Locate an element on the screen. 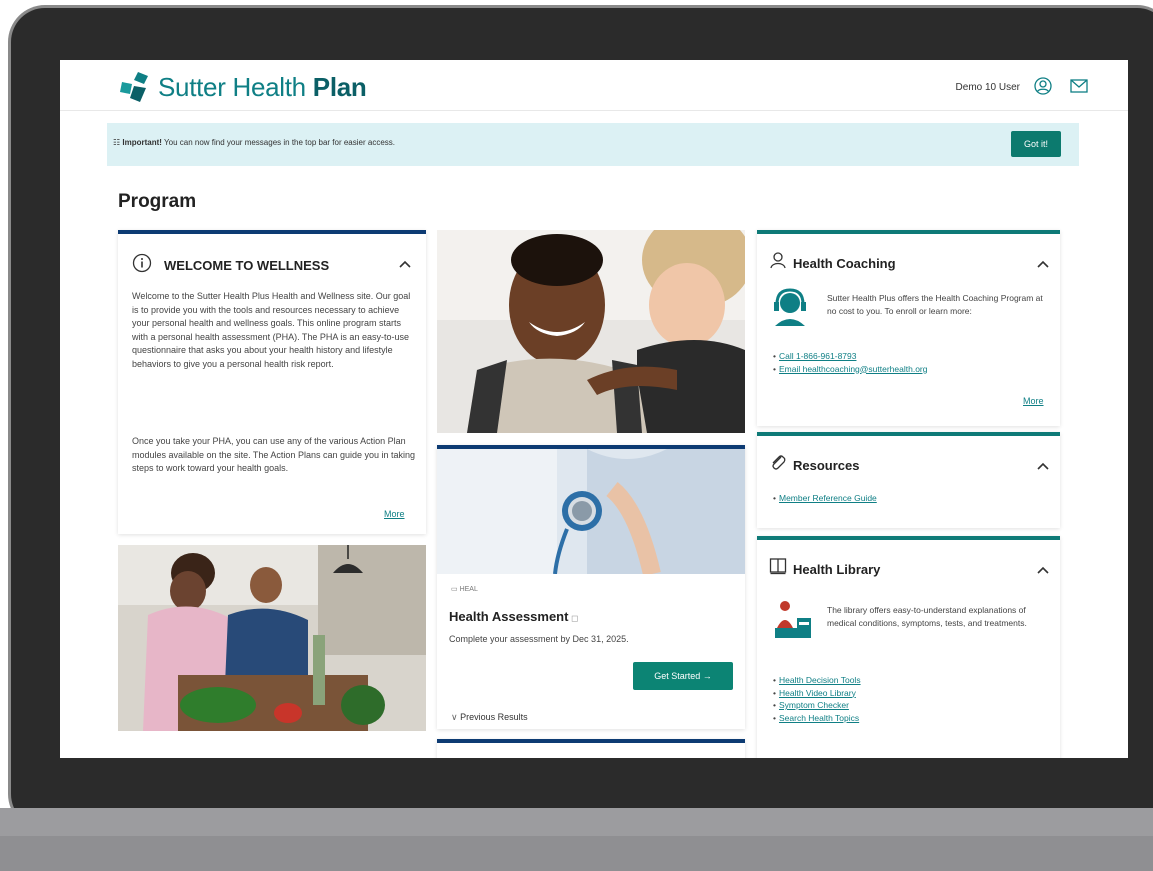  resources-card: Resources Member Reference Guide is located at coordinates (908, 480).